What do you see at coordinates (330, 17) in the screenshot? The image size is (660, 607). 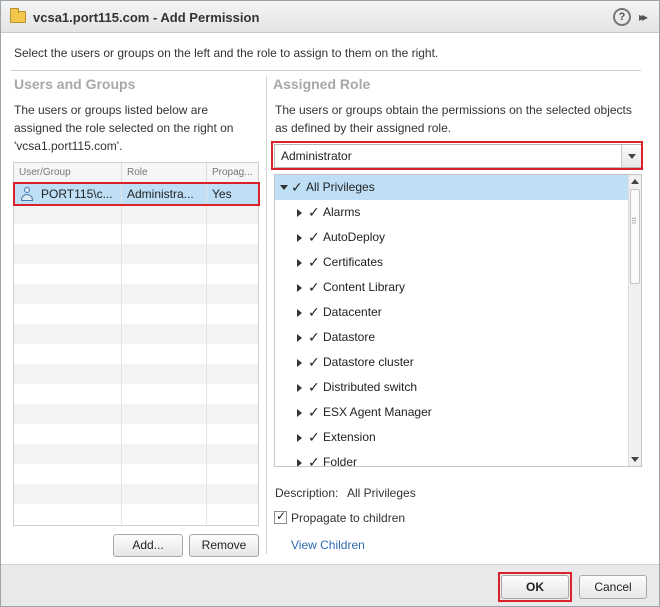 I see `title-bar: vcsa1.port115.com - Add Permission ? ▸▸` at bounding box center [330, 17].